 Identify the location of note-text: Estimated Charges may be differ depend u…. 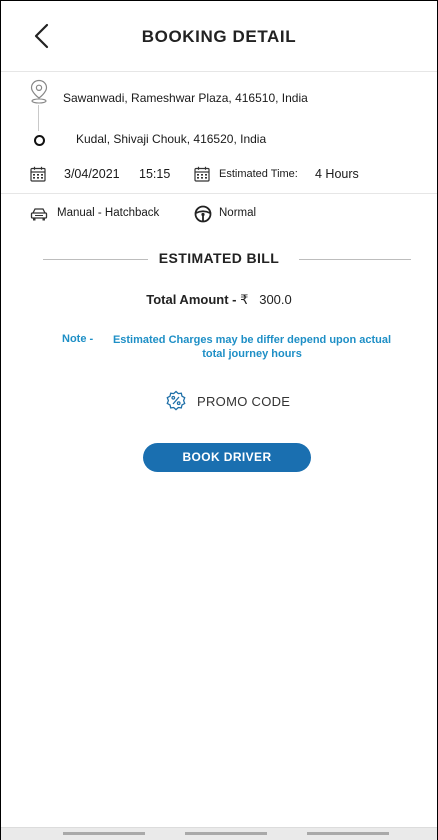
(252, 347).